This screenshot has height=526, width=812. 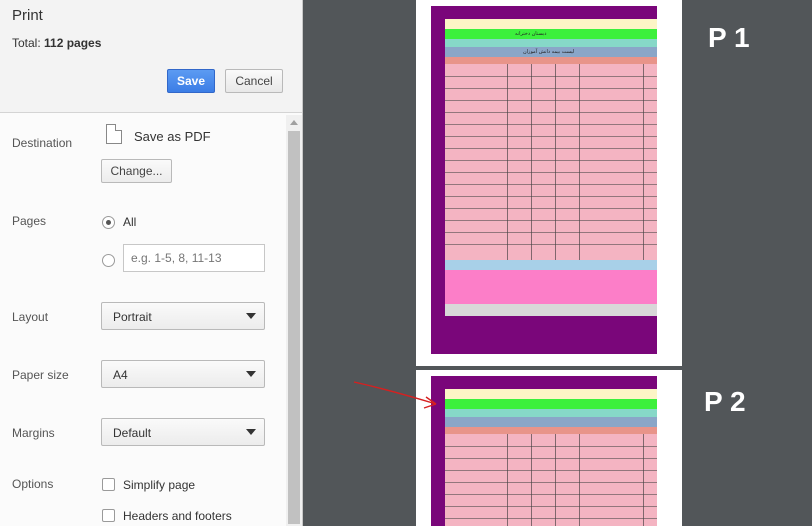 What do you see at coordinates (108, 222) in the screenshot?
I see `pages-all-radio` at bounding box center [108, 222].